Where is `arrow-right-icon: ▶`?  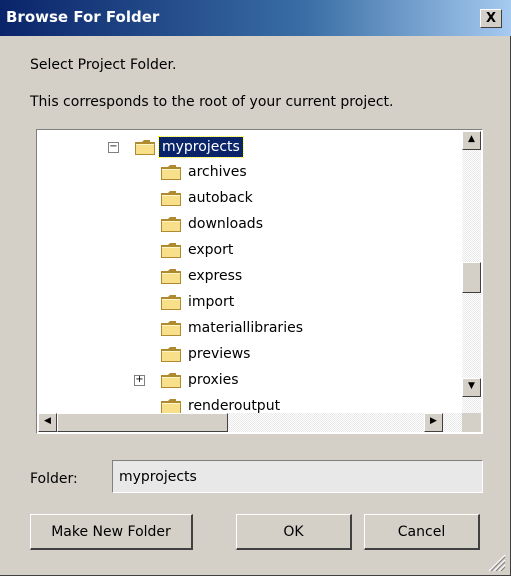
arrow-right-icon: ▶ is located at coordinates (433, 421).